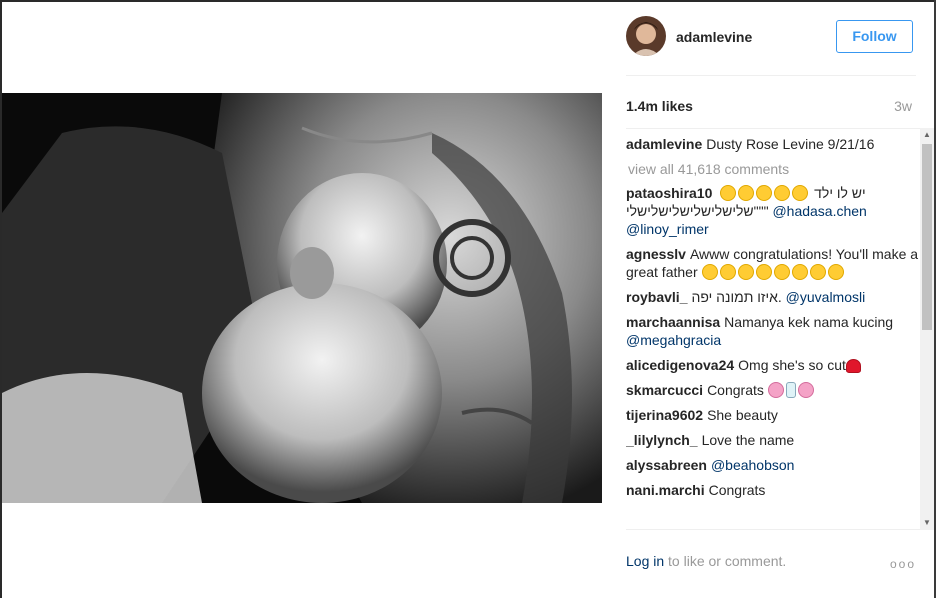 This screenshot has width=936, height=598. I want to click on list-item: roybavli_ איזו תמונה יפה. @yuvalmosli, so click(773, 297).